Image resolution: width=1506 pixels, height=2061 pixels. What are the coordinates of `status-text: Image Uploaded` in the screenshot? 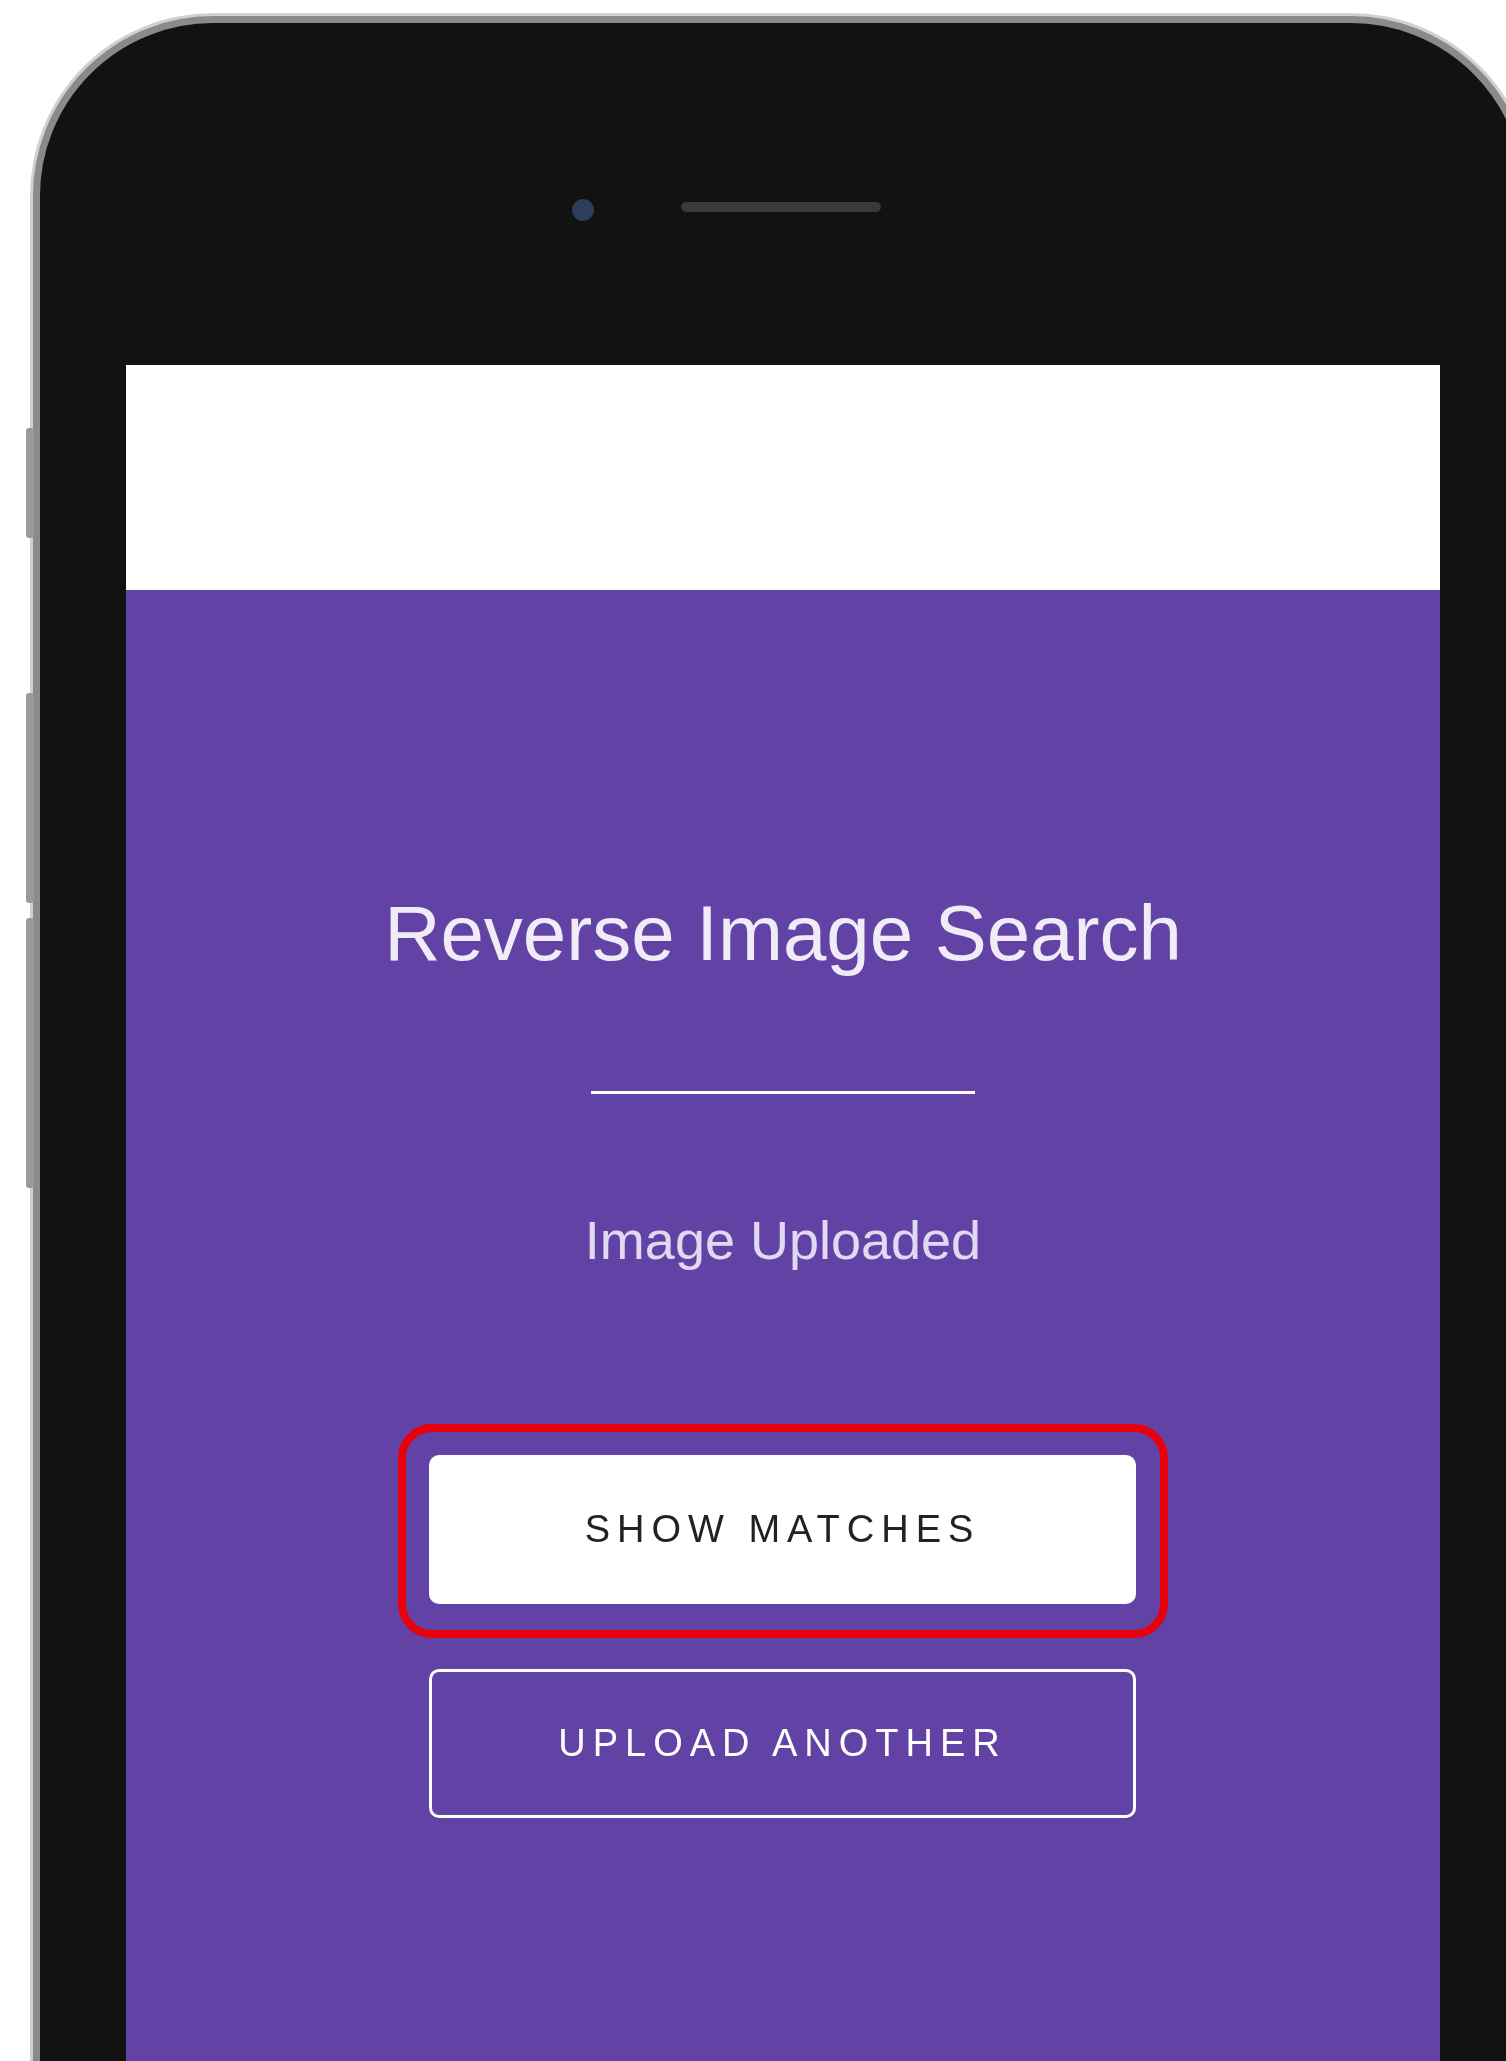 It's located at (783, 1240).